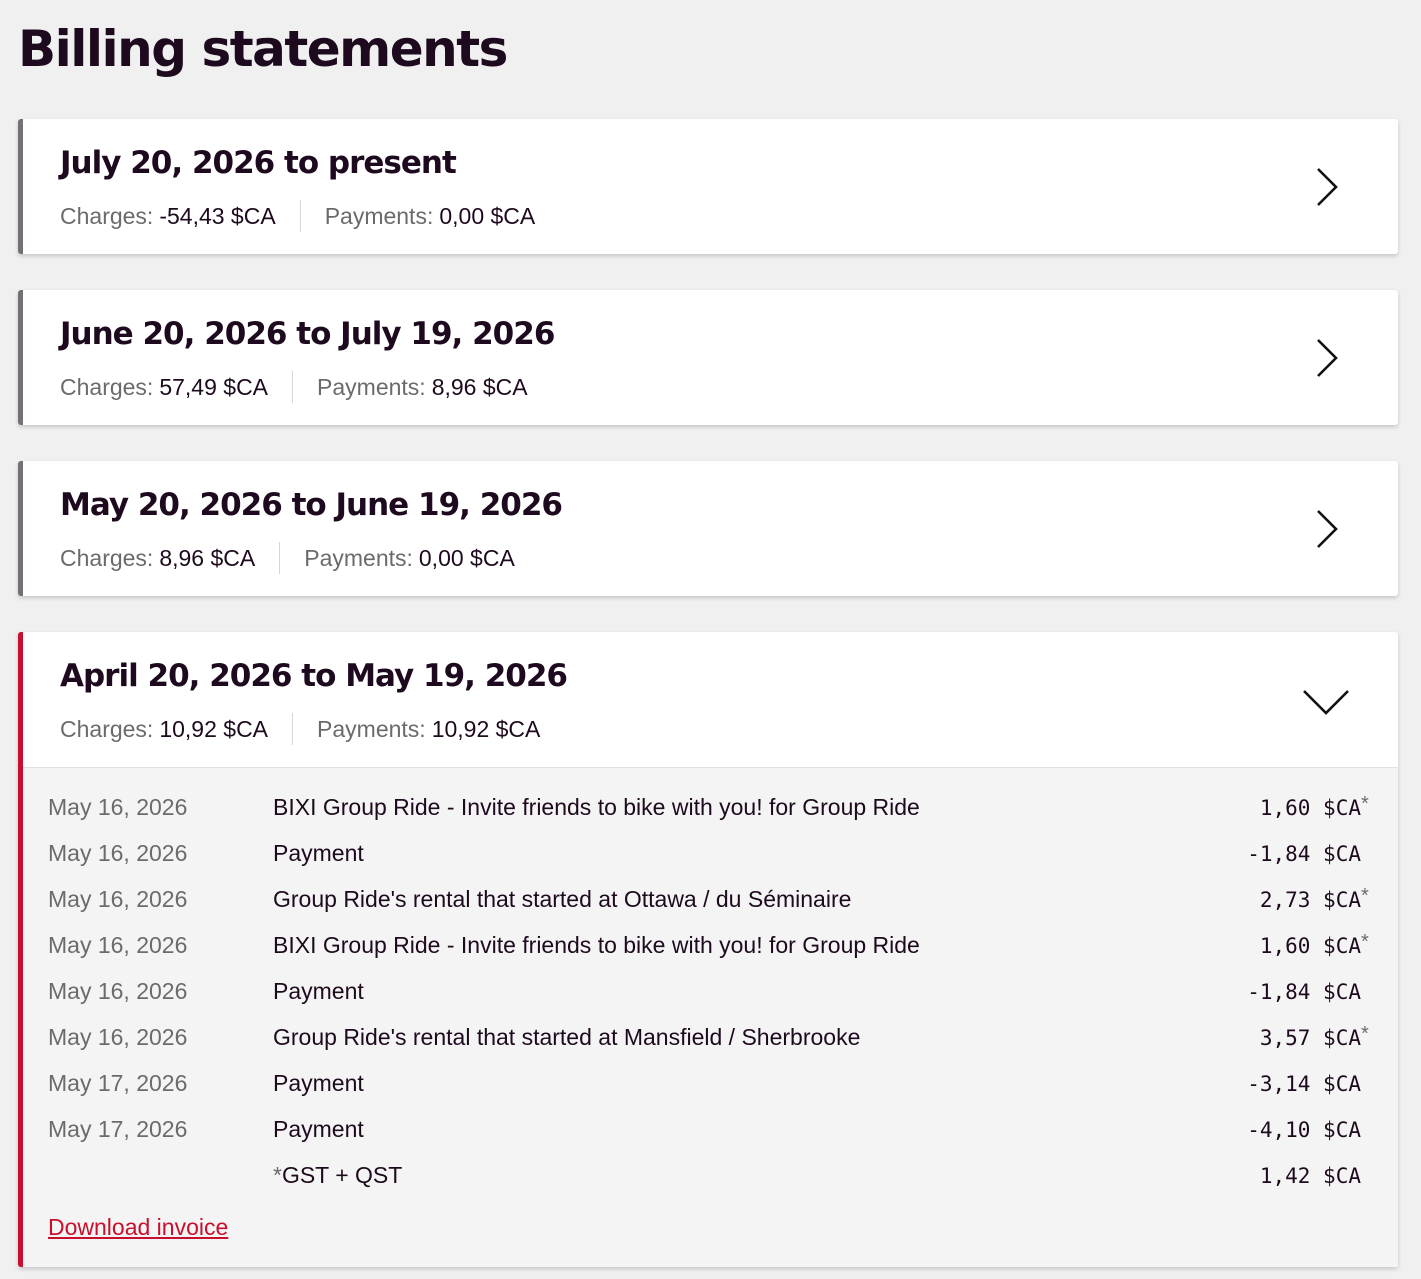 This screenshot has height=1279, width=1421. What do you see at coordinates (138, 1227) in the screenshot?
I see `download-invoice-link: Download invoice` at bounding box center [138, 1227].